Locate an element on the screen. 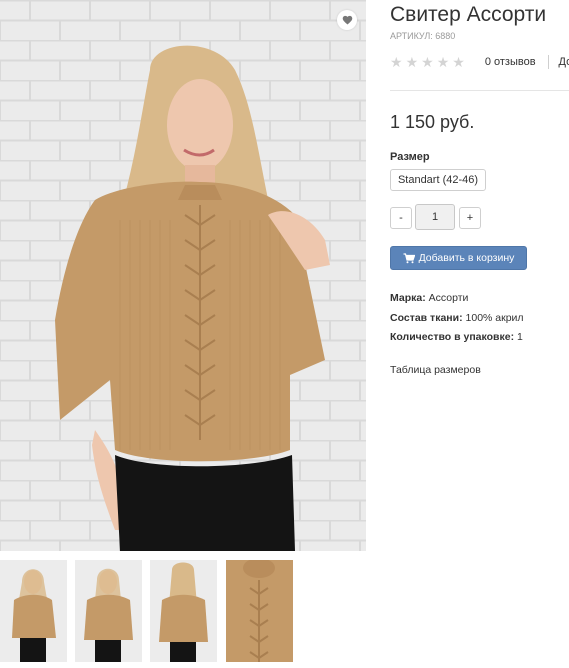  wishlist-button is located at coordinates (347, 20).